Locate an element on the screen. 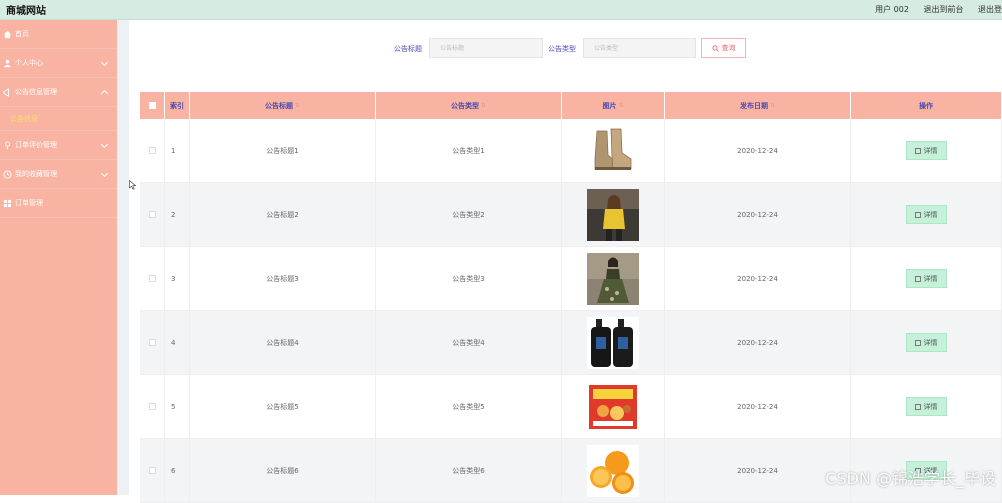 This screenshot has width=1002, height=503. watermark: CSDN @锦浩学长_毕设 is located at coordinates (910, 478).